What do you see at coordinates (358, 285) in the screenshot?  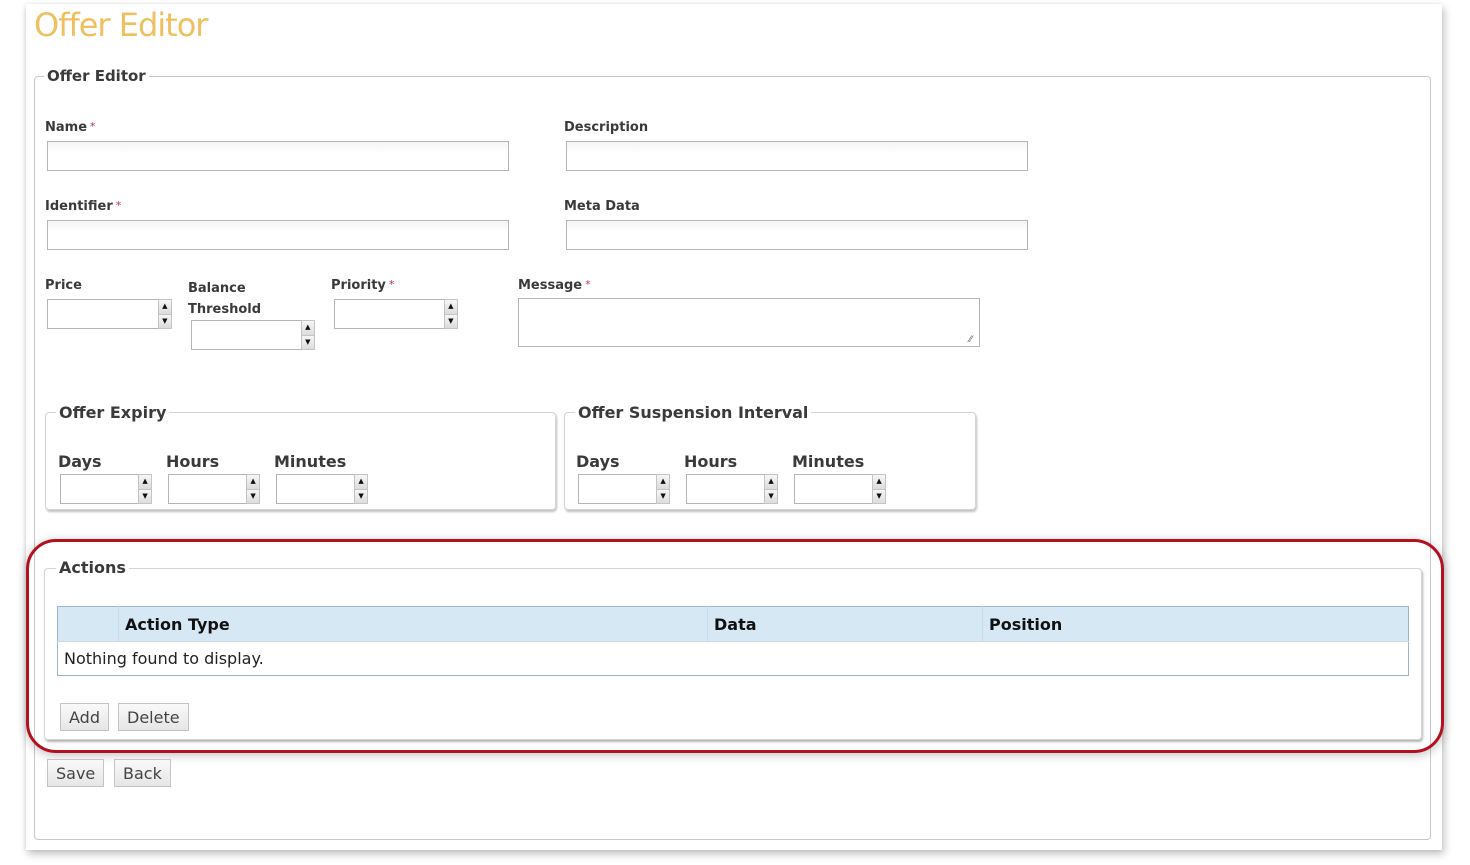 I see `priority-label-text: Priority` at bounding box center [358, 285].